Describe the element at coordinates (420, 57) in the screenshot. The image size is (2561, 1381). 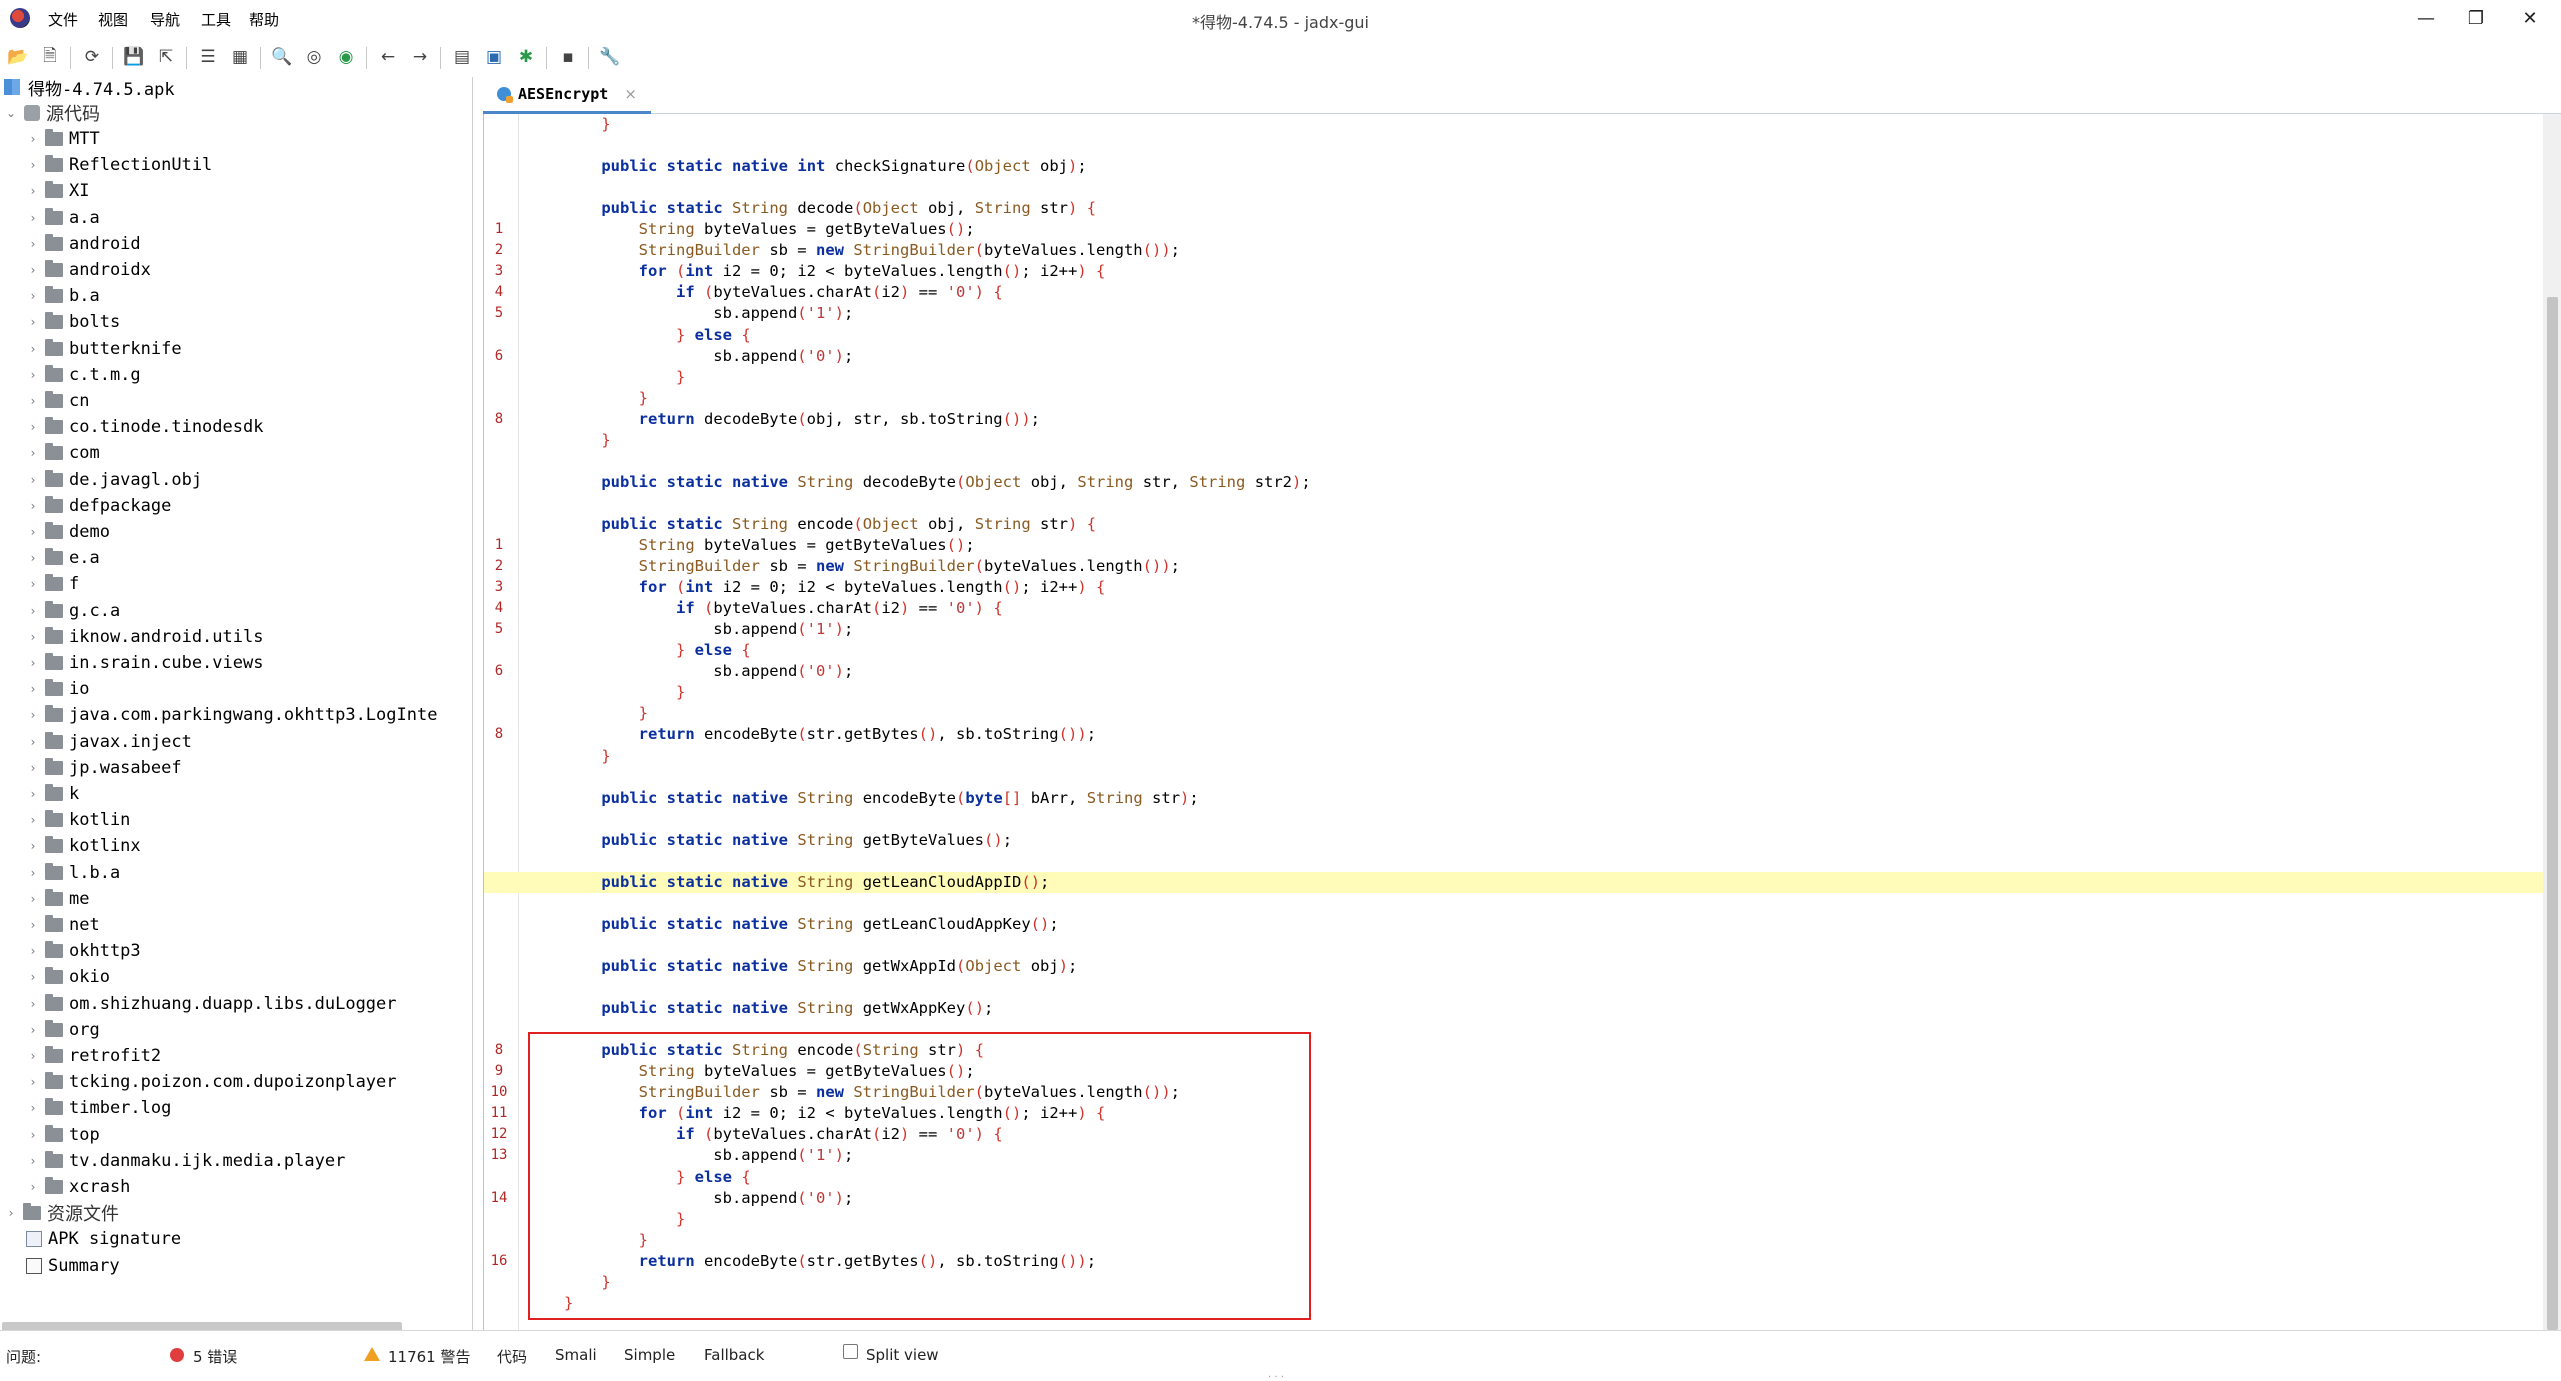
I see `forward-icon: →` at that location.